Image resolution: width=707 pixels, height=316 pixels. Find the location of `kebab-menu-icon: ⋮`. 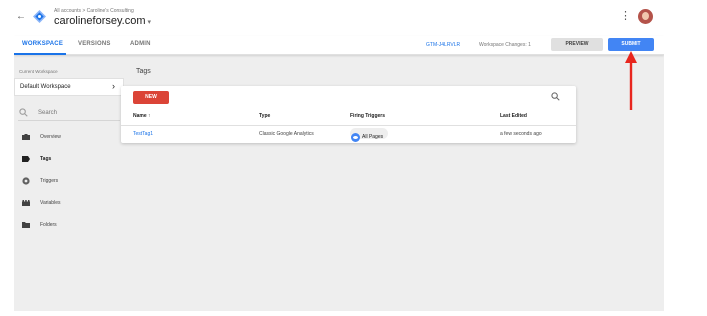

kebab-menu-icon: ⋮ is located at coordinates (625, 16).